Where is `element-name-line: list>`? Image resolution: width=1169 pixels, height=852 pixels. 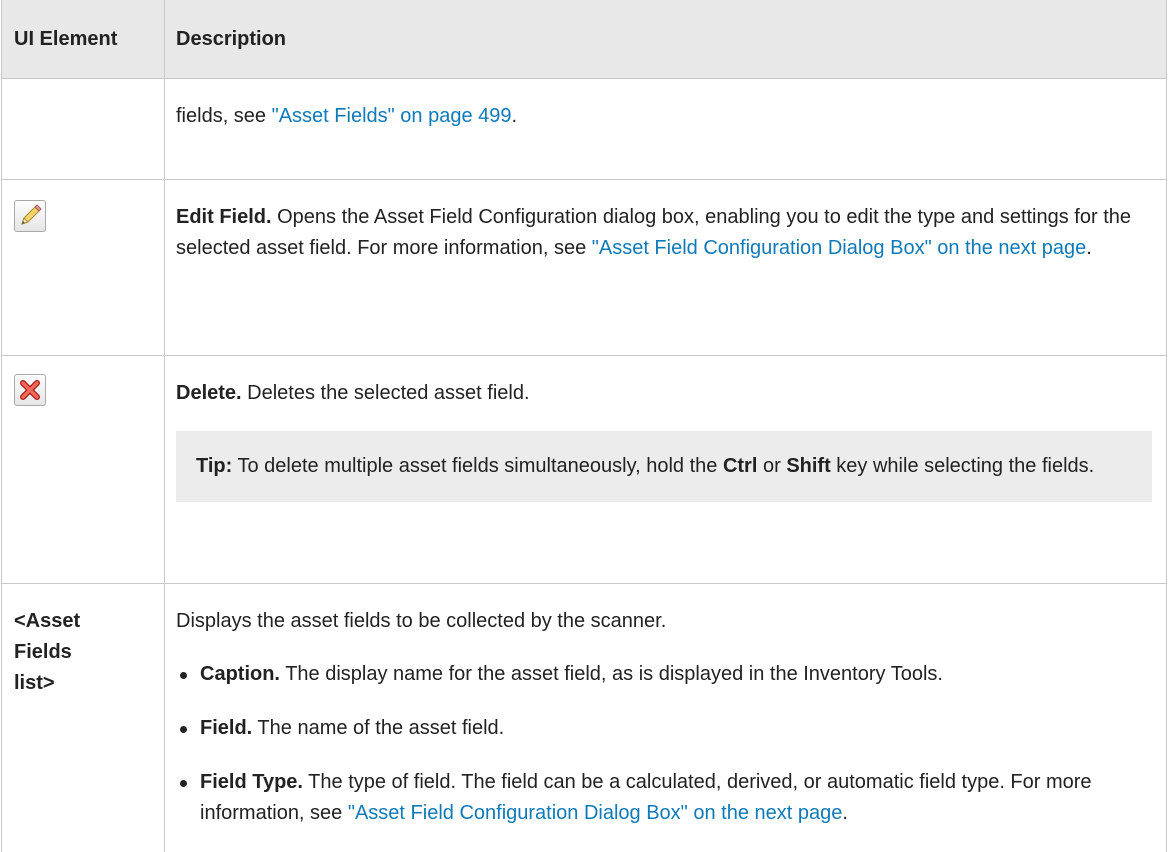
element-name-line: list> is located at coordinates (89, 683).